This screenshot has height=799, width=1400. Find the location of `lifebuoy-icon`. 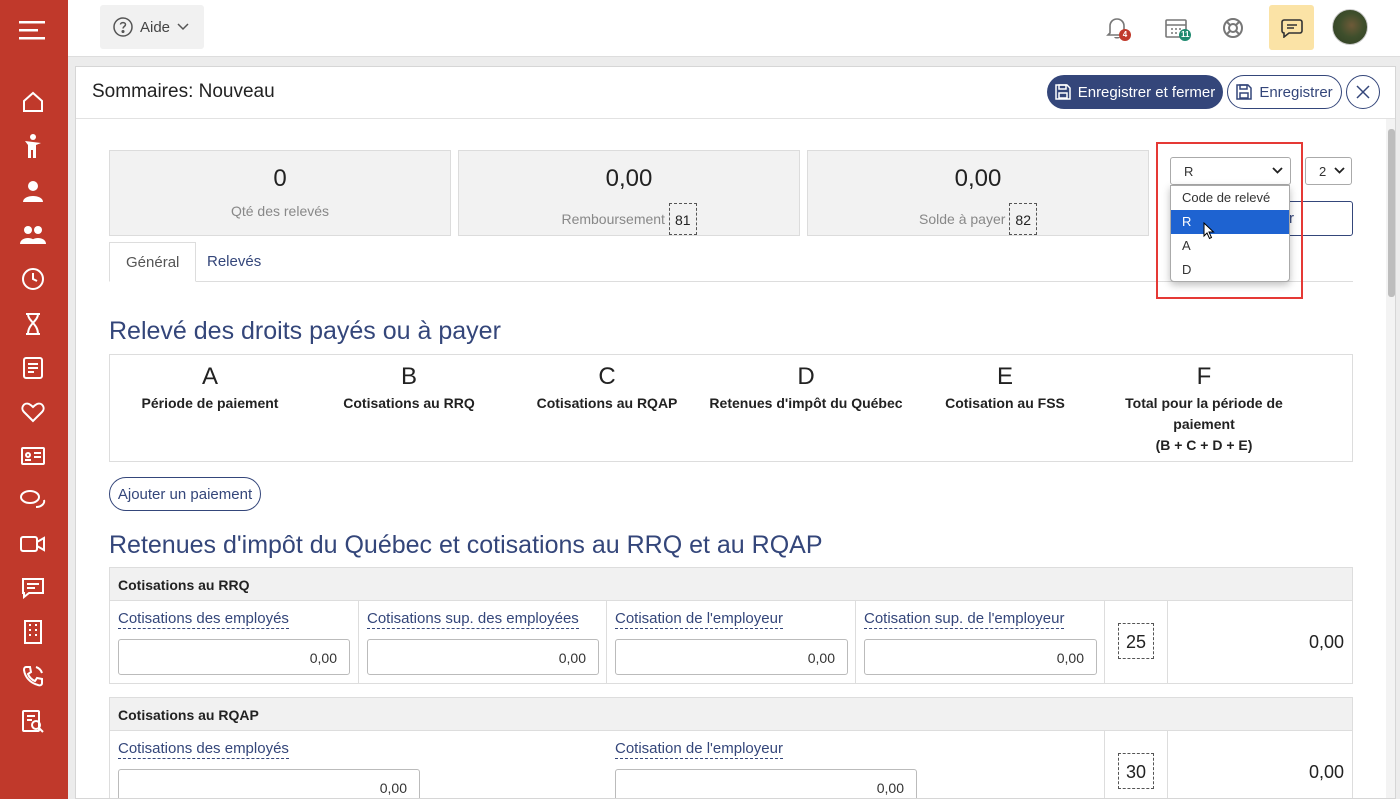

lifebuoy-icon is located at coordinates (1233, 28).